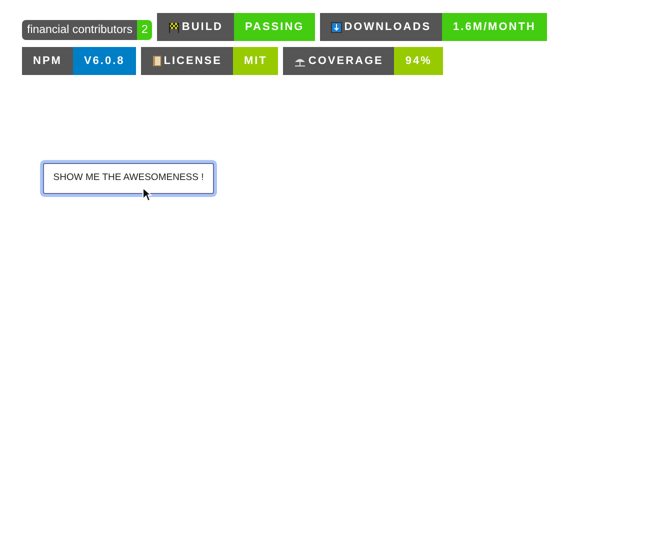 This screenshot has width=664, height=539. What do you see at coordinates (346, 61) in the screenshot?
I see `badge-label: COVERAGE` at bounding box center [346, 61].